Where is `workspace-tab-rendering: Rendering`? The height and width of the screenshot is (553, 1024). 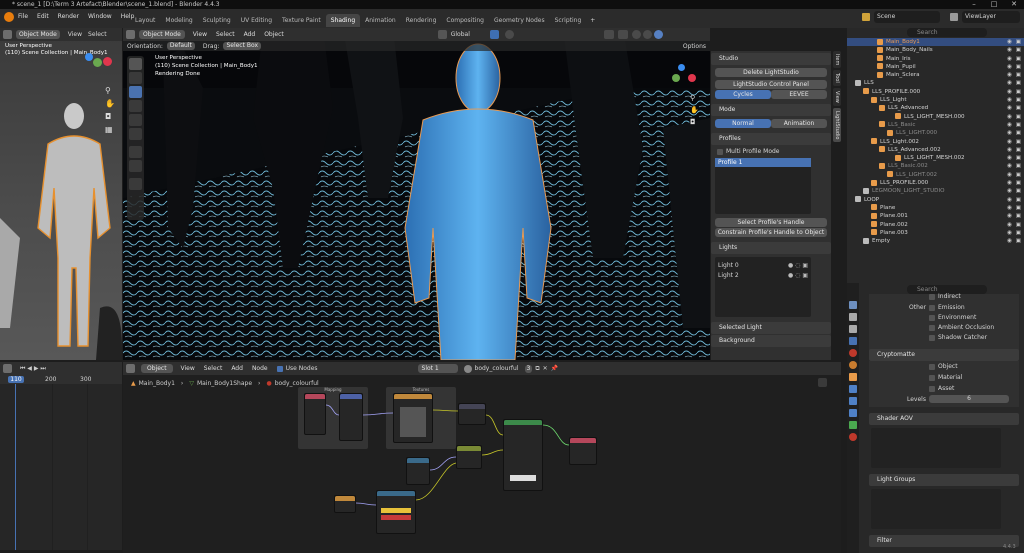
workspace-tab-rendering: Rendering is located at coordinates (421, 20).